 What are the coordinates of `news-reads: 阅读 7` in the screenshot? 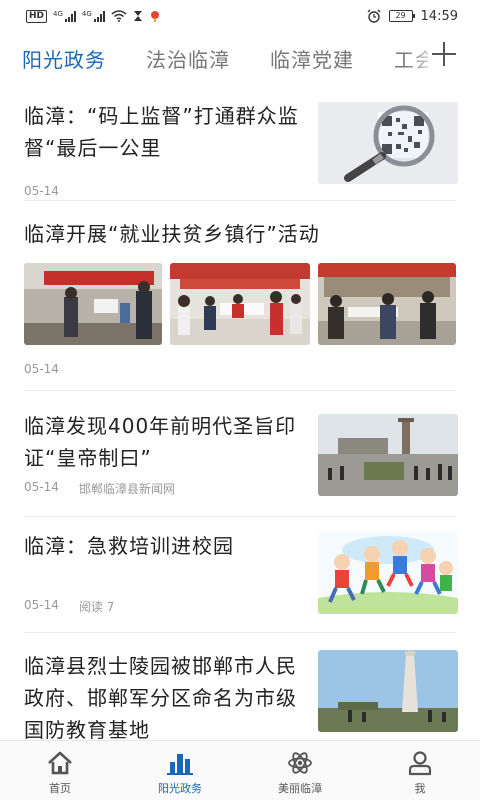 It's located at (96, 607).